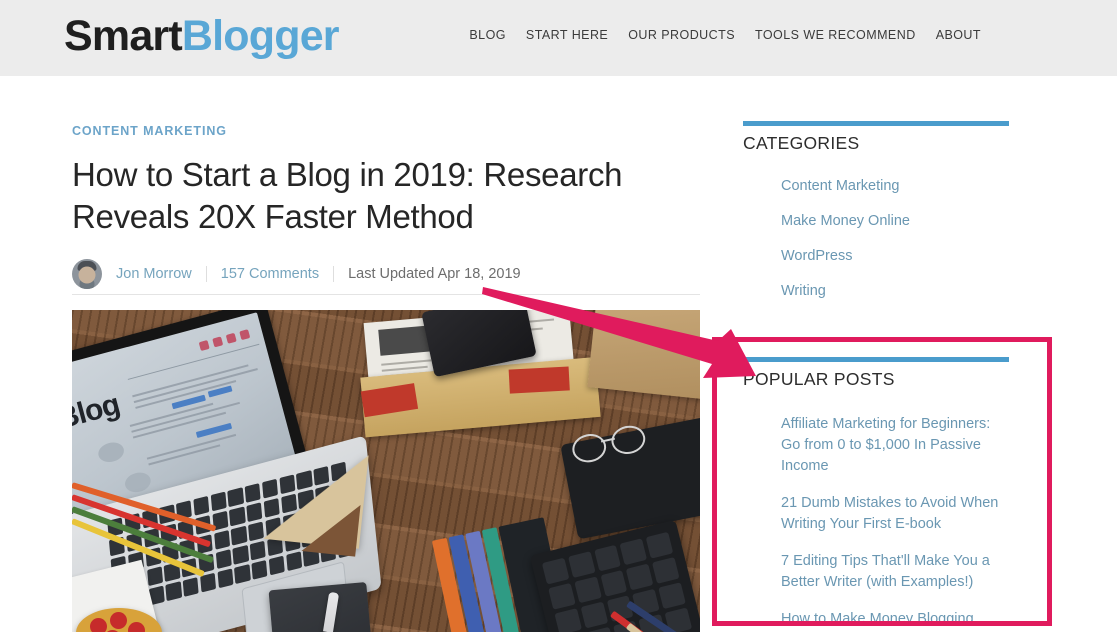 The height and width of the screenshot is (632, 1117). I want to click on paper-stack, so click(491, 376).